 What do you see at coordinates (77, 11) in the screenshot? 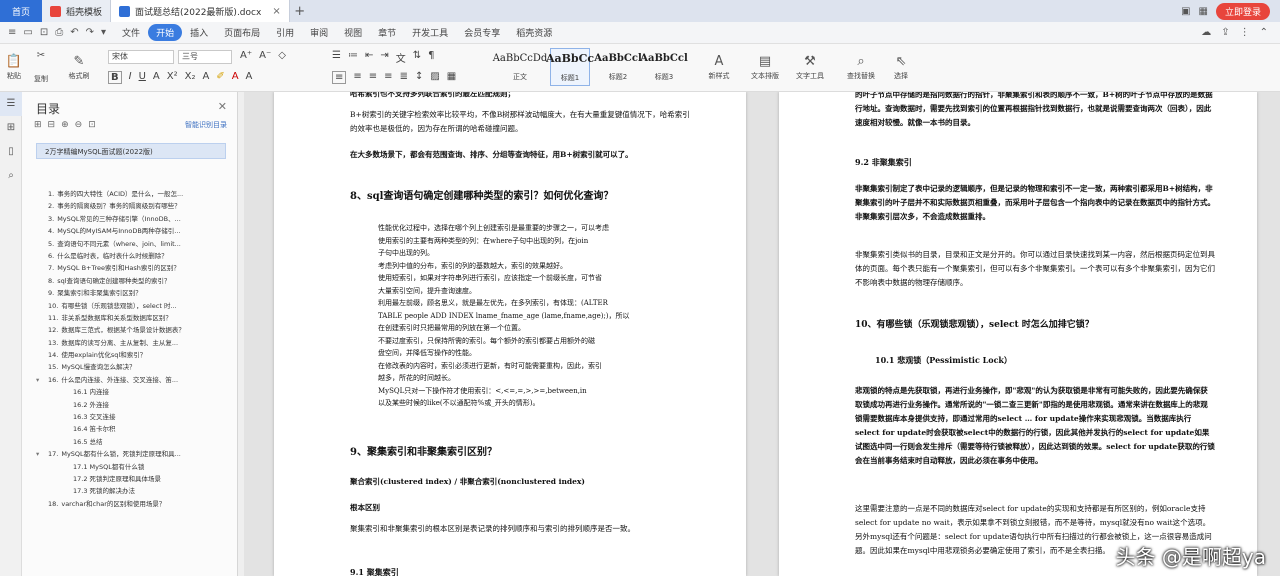
I see `tab-docer: 稻壳模板` at bounding box center [77, 11].